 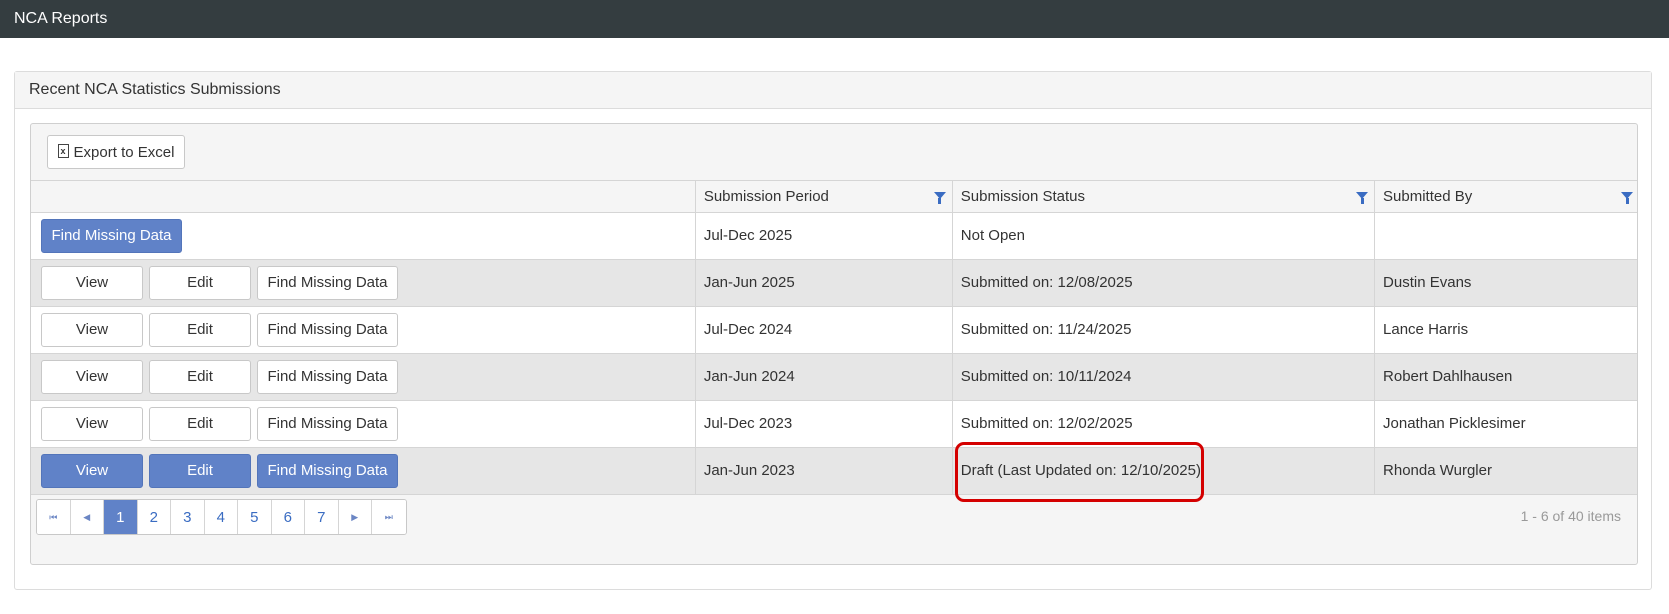 I want to click on column-header-submitted-by: Submitted By, so click(x=1505, y=197).